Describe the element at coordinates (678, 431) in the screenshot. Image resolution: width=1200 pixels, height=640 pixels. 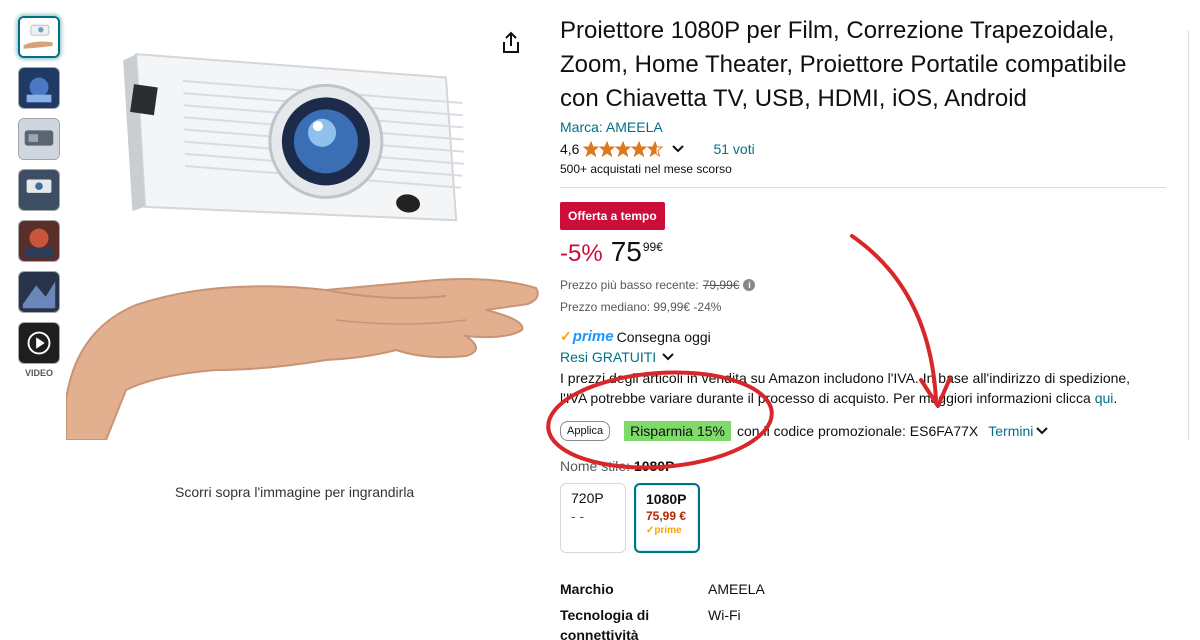
I see `save-badge: Risparmia 15%` at that location.